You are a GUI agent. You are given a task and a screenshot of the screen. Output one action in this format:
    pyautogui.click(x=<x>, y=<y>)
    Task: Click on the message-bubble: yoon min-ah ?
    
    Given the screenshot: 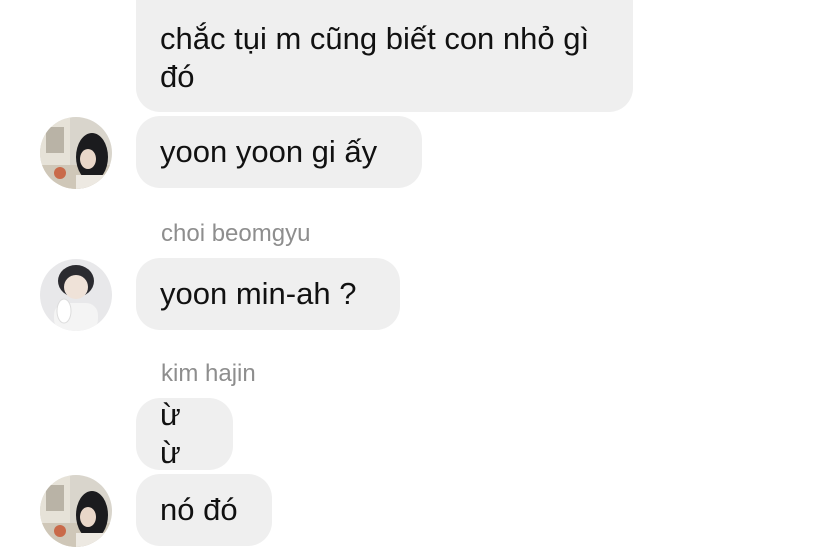 What is the action you would take?
    pyautogui.click(x=268, y=294)
    